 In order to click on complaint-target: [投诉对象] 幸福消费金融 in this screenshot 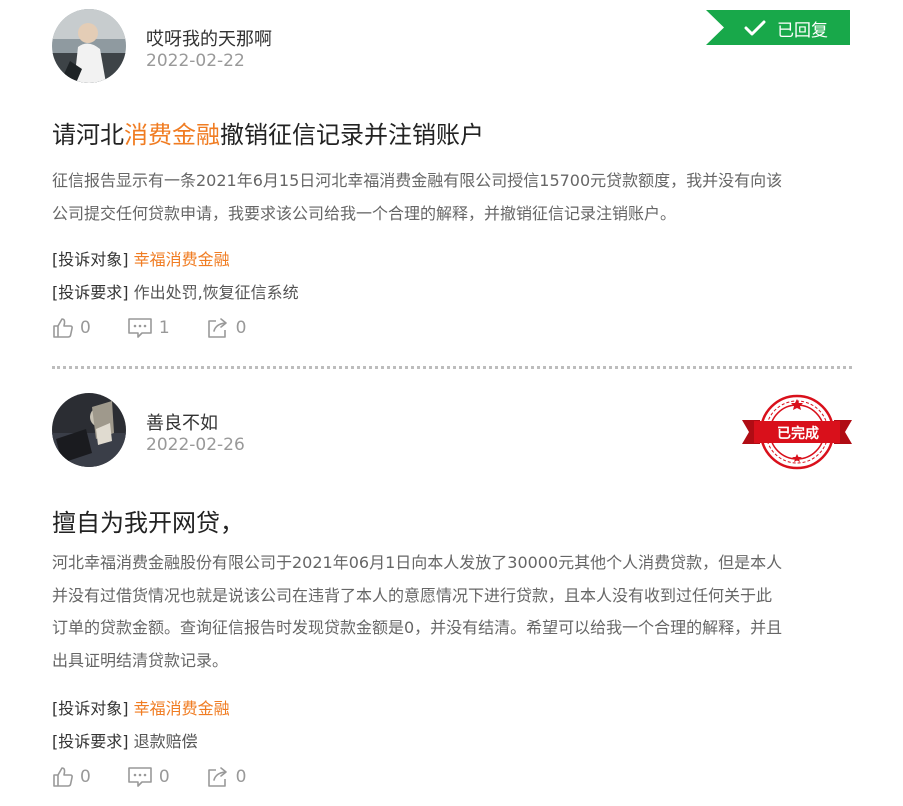, I will do `click(141, 707)`.